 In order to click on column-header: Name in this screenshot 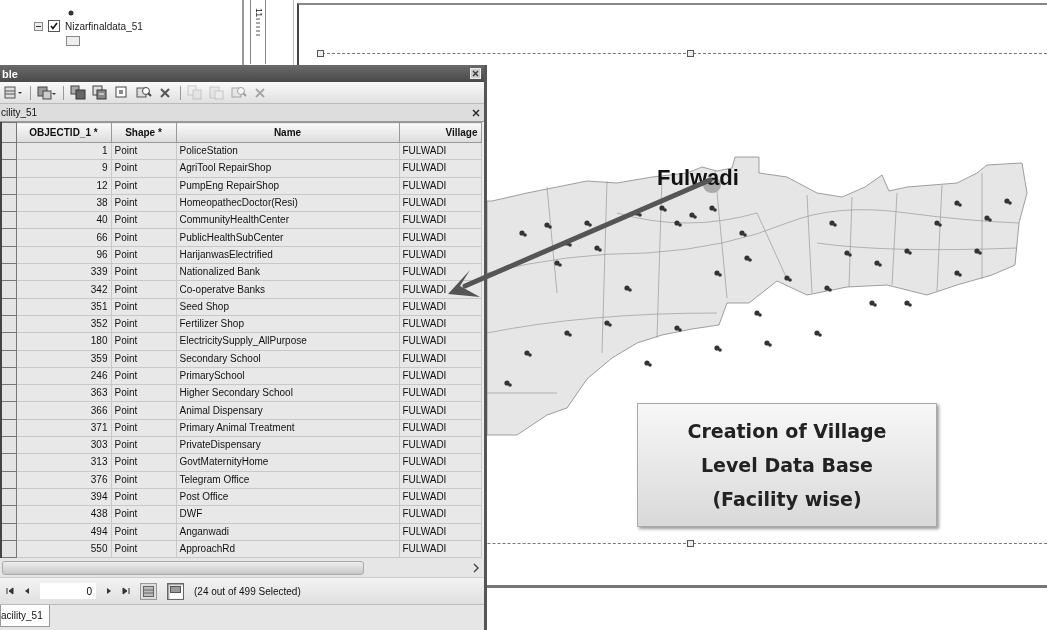, I will do `click(287, 132)`.